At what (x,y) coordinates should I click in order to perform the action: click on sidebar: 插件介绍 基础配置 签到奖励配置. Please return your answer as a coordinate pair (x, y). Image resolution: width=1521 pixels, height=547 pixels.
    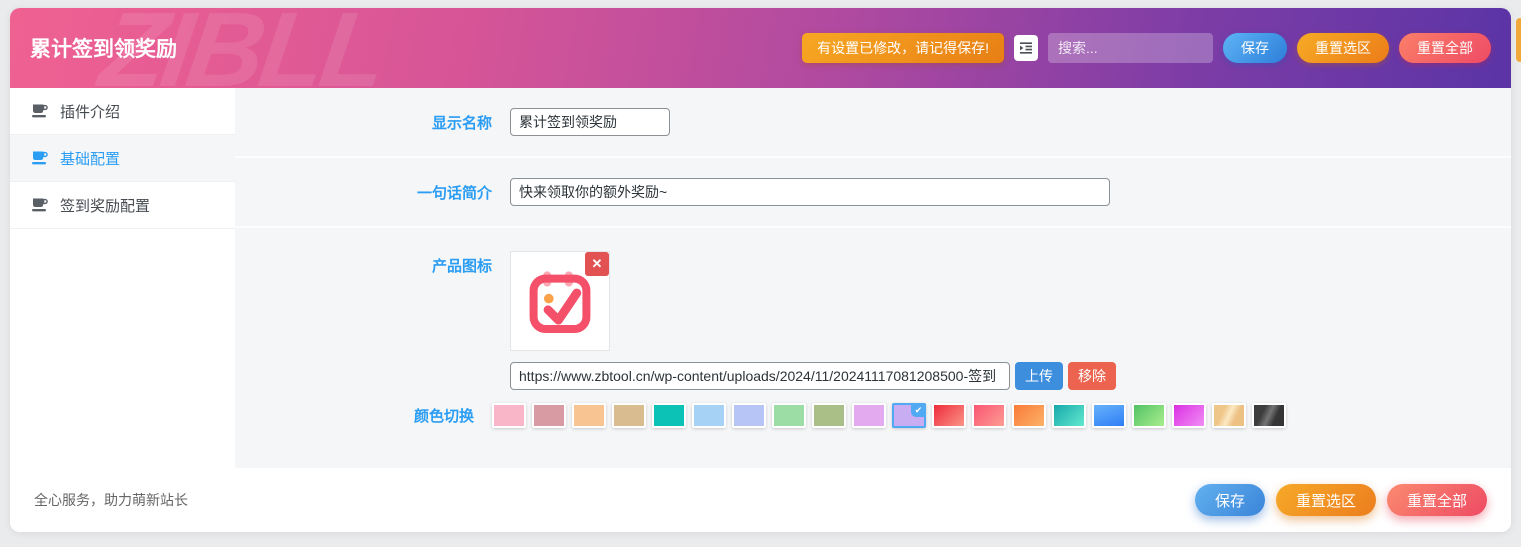
    Looking at the image, I should click on (122, 278).